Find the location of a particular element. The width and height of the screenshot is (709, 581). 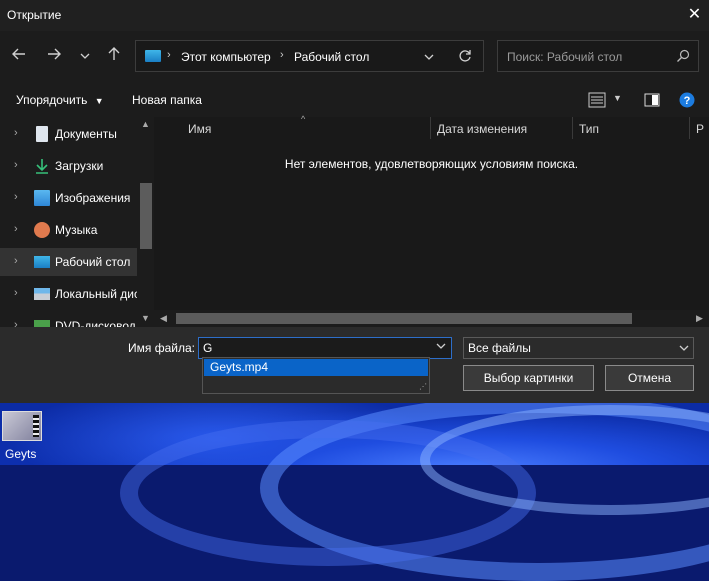

address-dropdown-button is located at coordinates (429, 58).